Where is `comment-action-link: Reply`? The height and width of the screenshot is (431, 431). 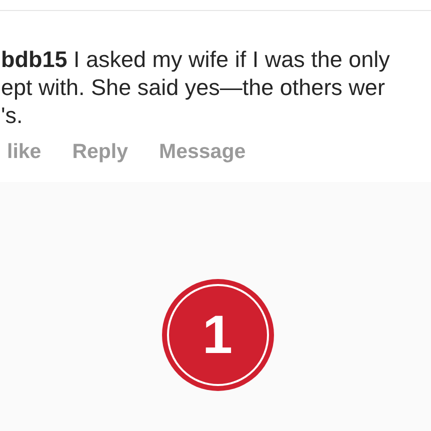 comment-action-link: Reply is located at coordinates (100, 152).